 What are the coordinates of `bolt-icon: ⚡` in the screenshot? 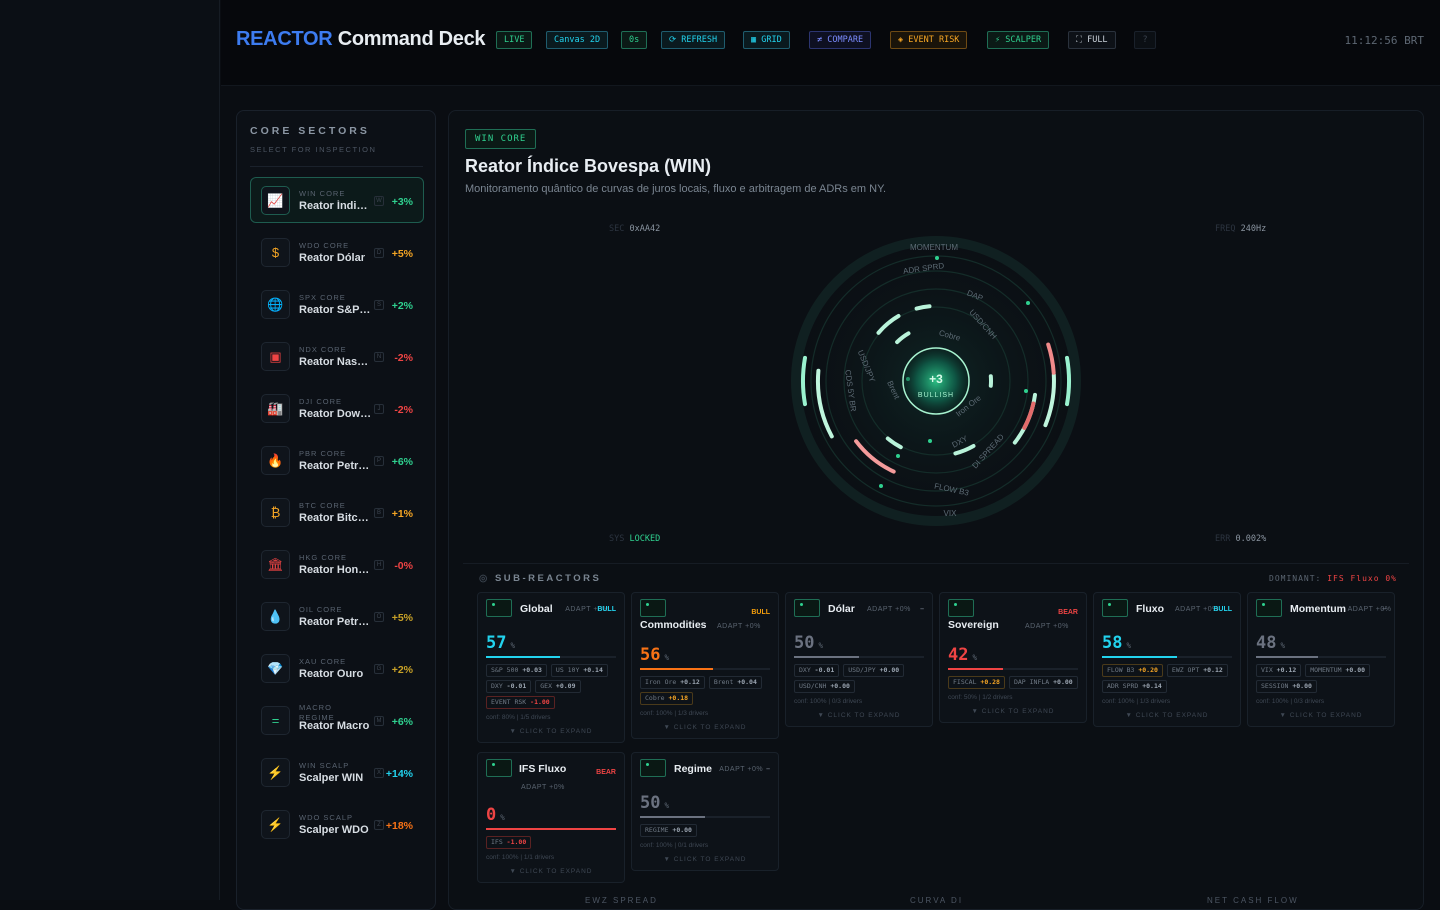 It's located at (275, 772).